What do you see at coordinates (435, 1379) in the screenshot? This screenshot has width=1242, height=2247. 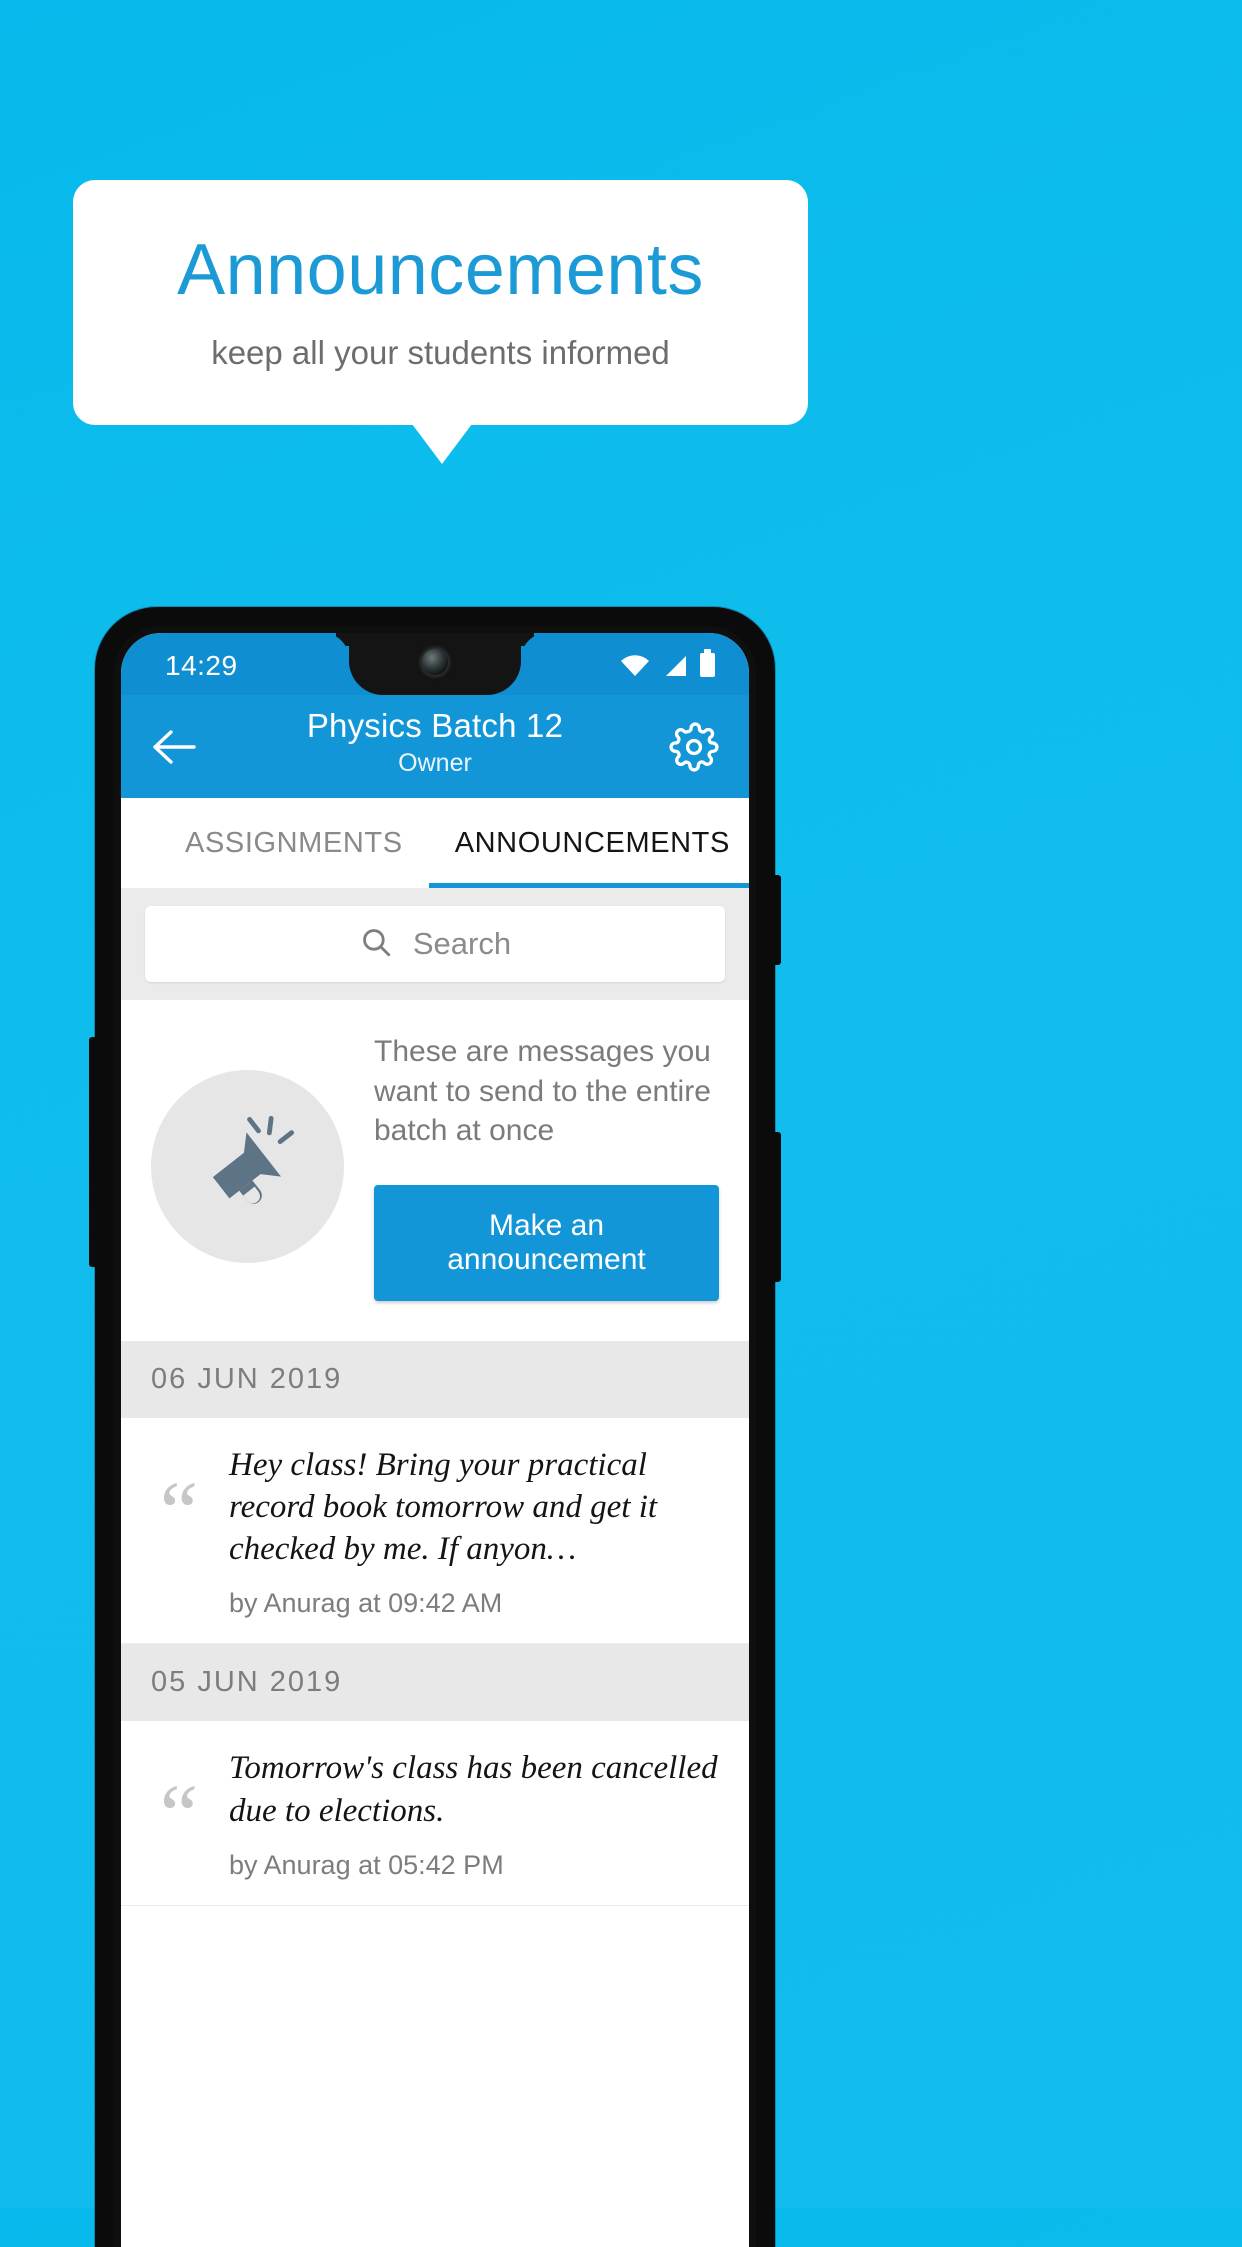 I see `date-header: 06 JUN 2019` at bounding box center [435, 1379].